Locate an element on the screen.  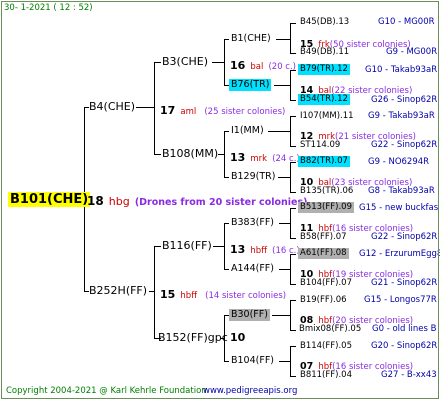
g3-queen-label: B30(FF) is located at coordinates (249, 315).